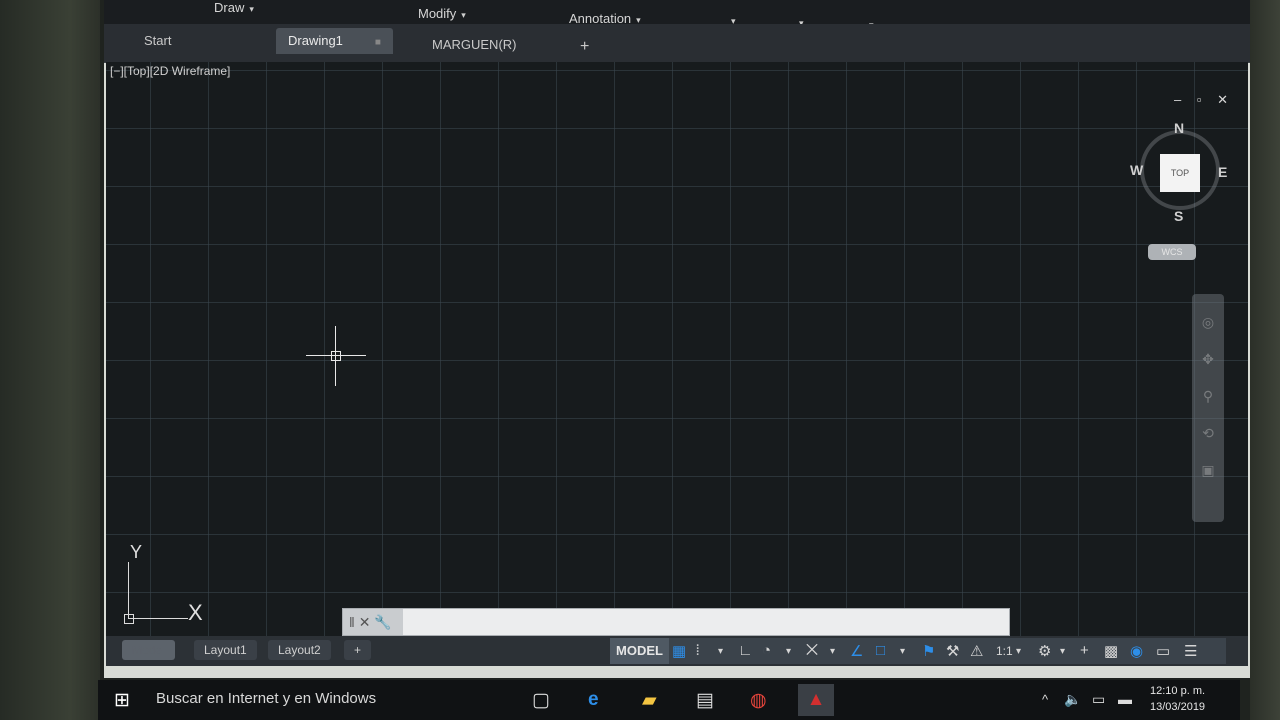 This screenshot has height=720, width=1280. Describe the element at coordinates (1265, 360) in the screenshot. I see `monitor-bezel-right` at that location.